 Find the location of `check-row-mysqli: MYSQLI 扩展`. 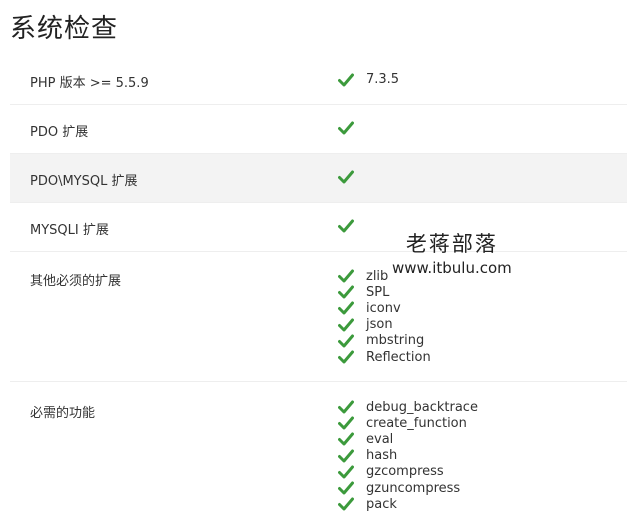

check-row-mysqli: MYSQLI 扩展 is located at coordinates (318, 227).